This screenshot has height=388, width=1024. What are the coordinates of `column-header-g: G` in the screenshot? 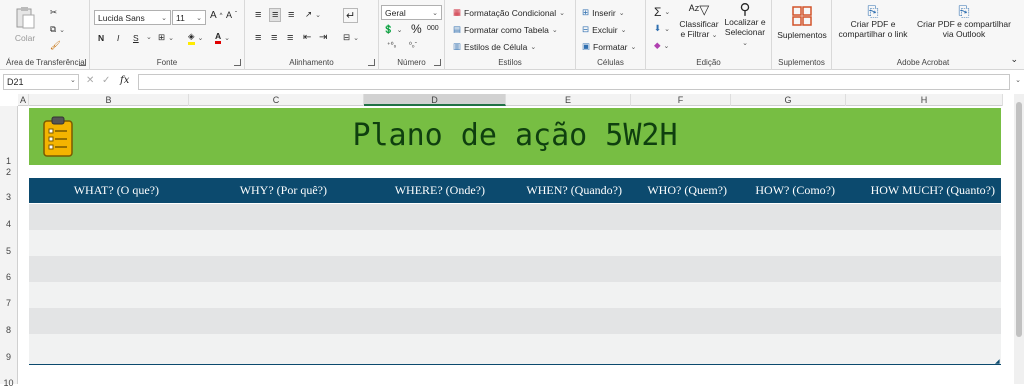 It's located at (788, 100).